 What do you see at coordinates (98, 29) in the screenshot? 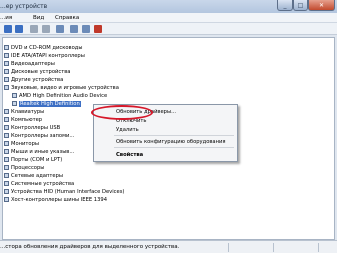
I see `disable-icon` at bounding box center [98, 29].